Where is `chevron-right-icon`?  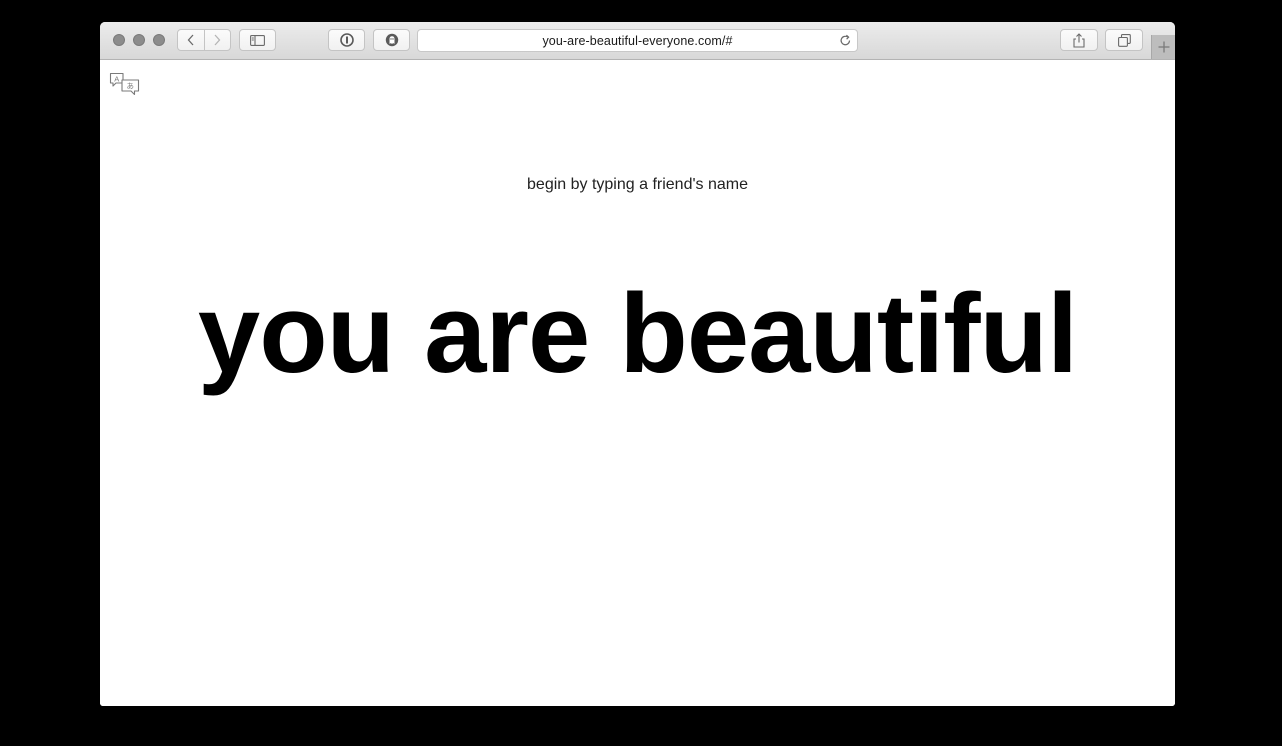
chevron-right-icon is located at coordinates (217, 40).